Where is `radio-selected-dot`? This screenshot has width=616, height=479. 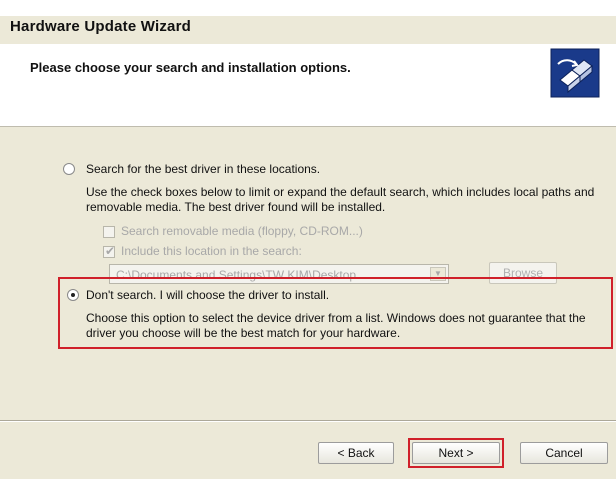 radio-selected-dot is located at coordinates (73, 295).